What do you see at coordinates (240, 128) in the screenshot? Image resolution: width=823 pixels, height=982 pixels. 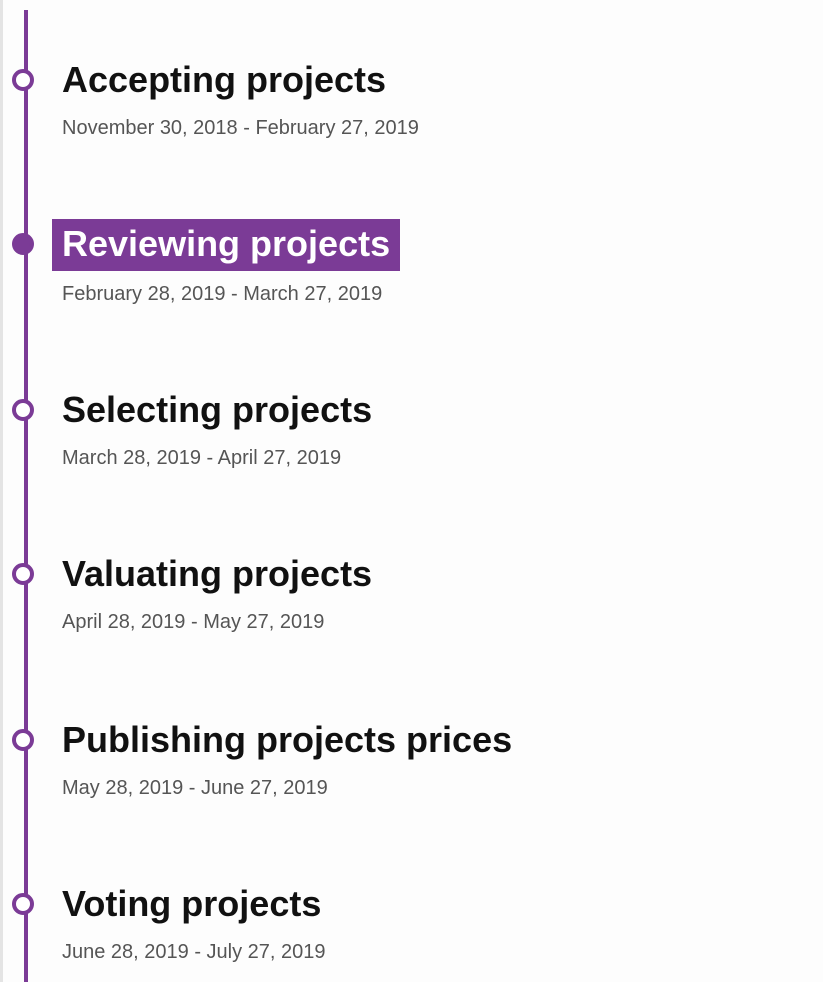 I see `phase-dates-accepting: November 30, 2018 - February 27, 2019` at bounding box center [240, 128].